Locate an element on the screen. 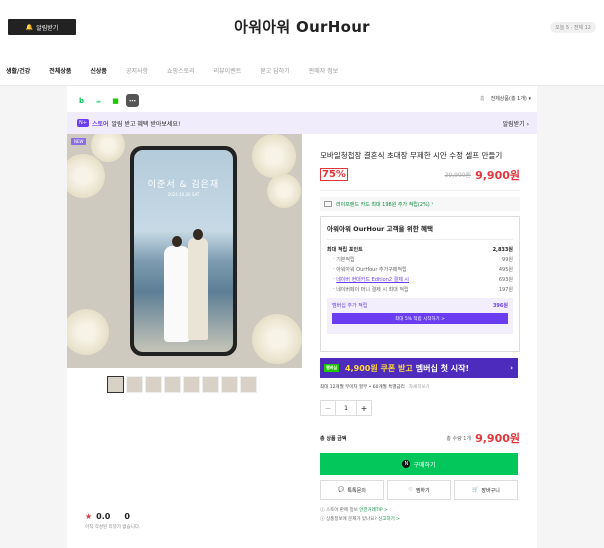 The width and height of the screenshot is (604, 548). point-row: · 아워아워 OurHour 추가구매적립 495원 is located at coordinates (423, 269).